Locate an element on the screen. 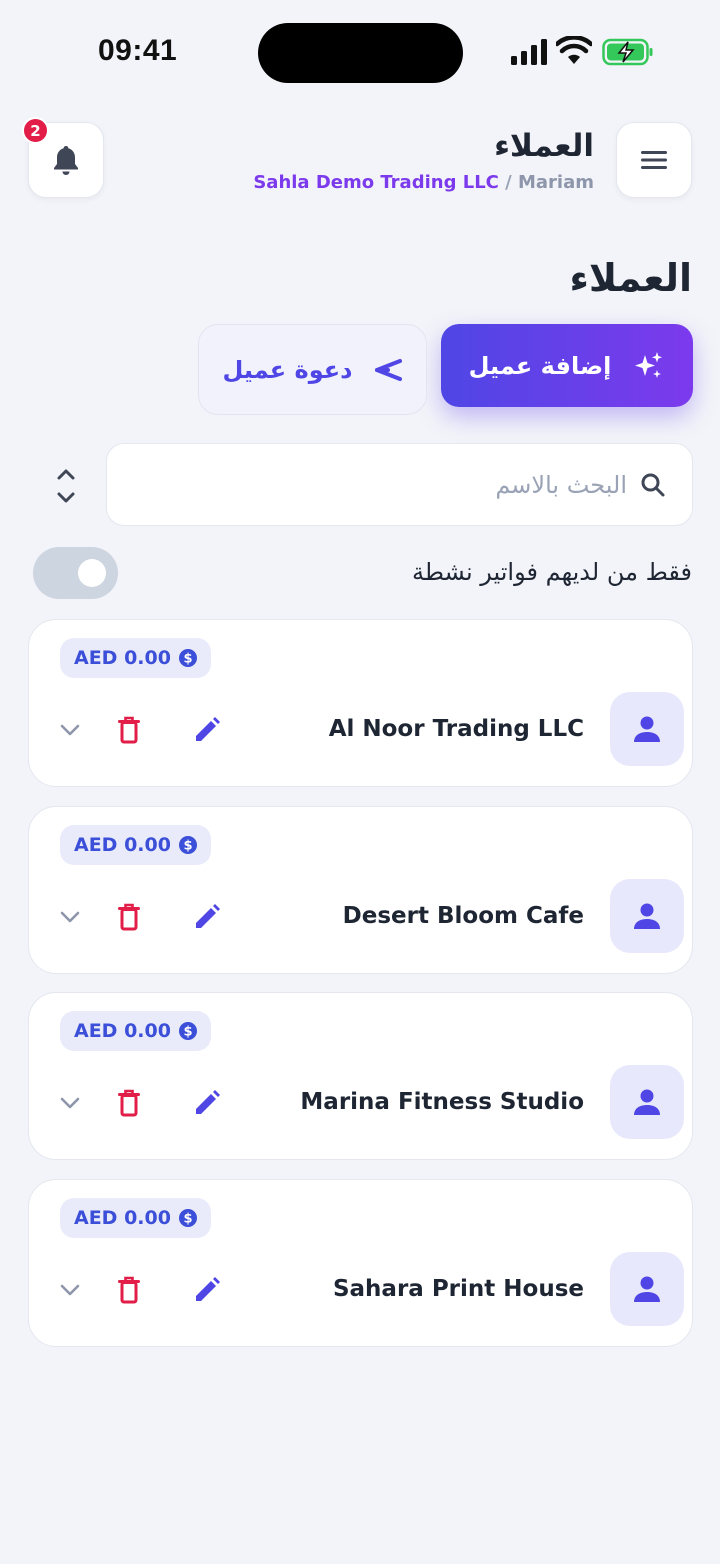  status-time: 09:41 is located at coordinates (138, 50).